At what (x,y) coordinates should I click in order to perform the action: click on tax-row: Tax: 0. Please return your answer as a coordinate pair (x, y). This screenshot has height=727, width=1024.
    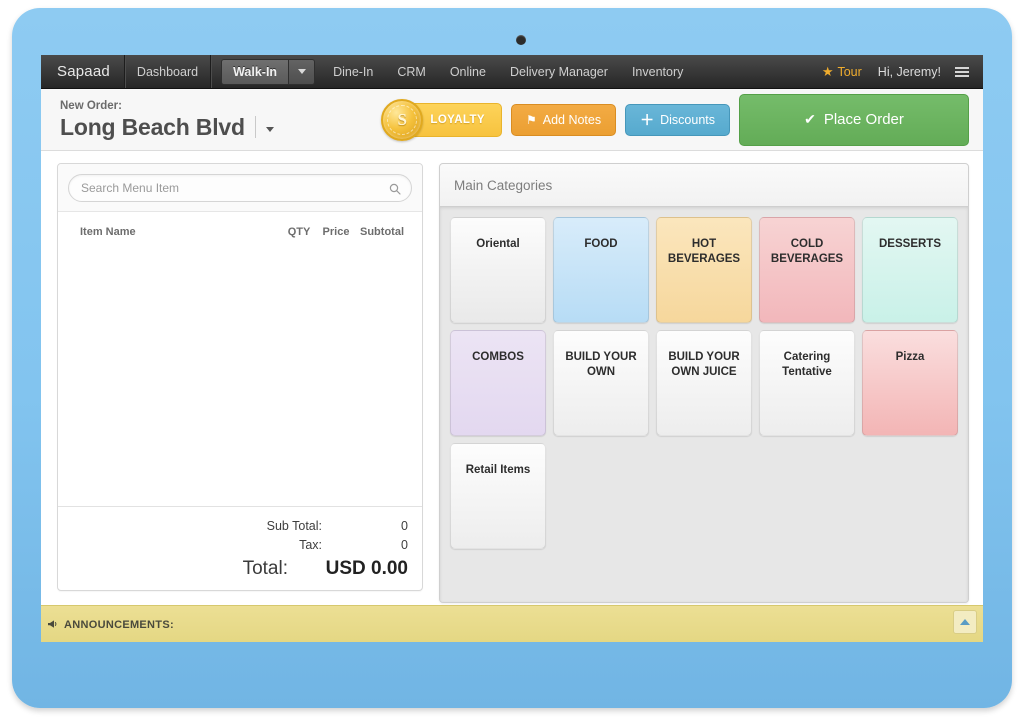
    Looking at the image, I should click on (240, 545).